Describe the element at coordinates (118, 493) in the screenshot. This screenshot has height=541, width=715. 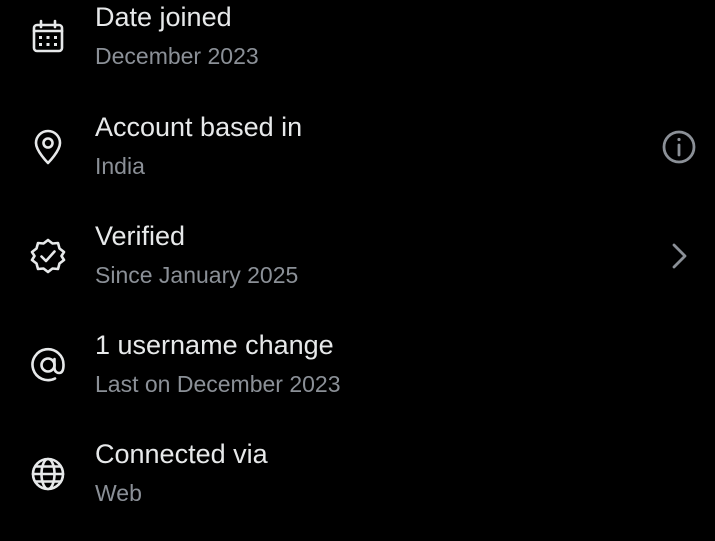
I see `row-subtitle: Web` at that location.